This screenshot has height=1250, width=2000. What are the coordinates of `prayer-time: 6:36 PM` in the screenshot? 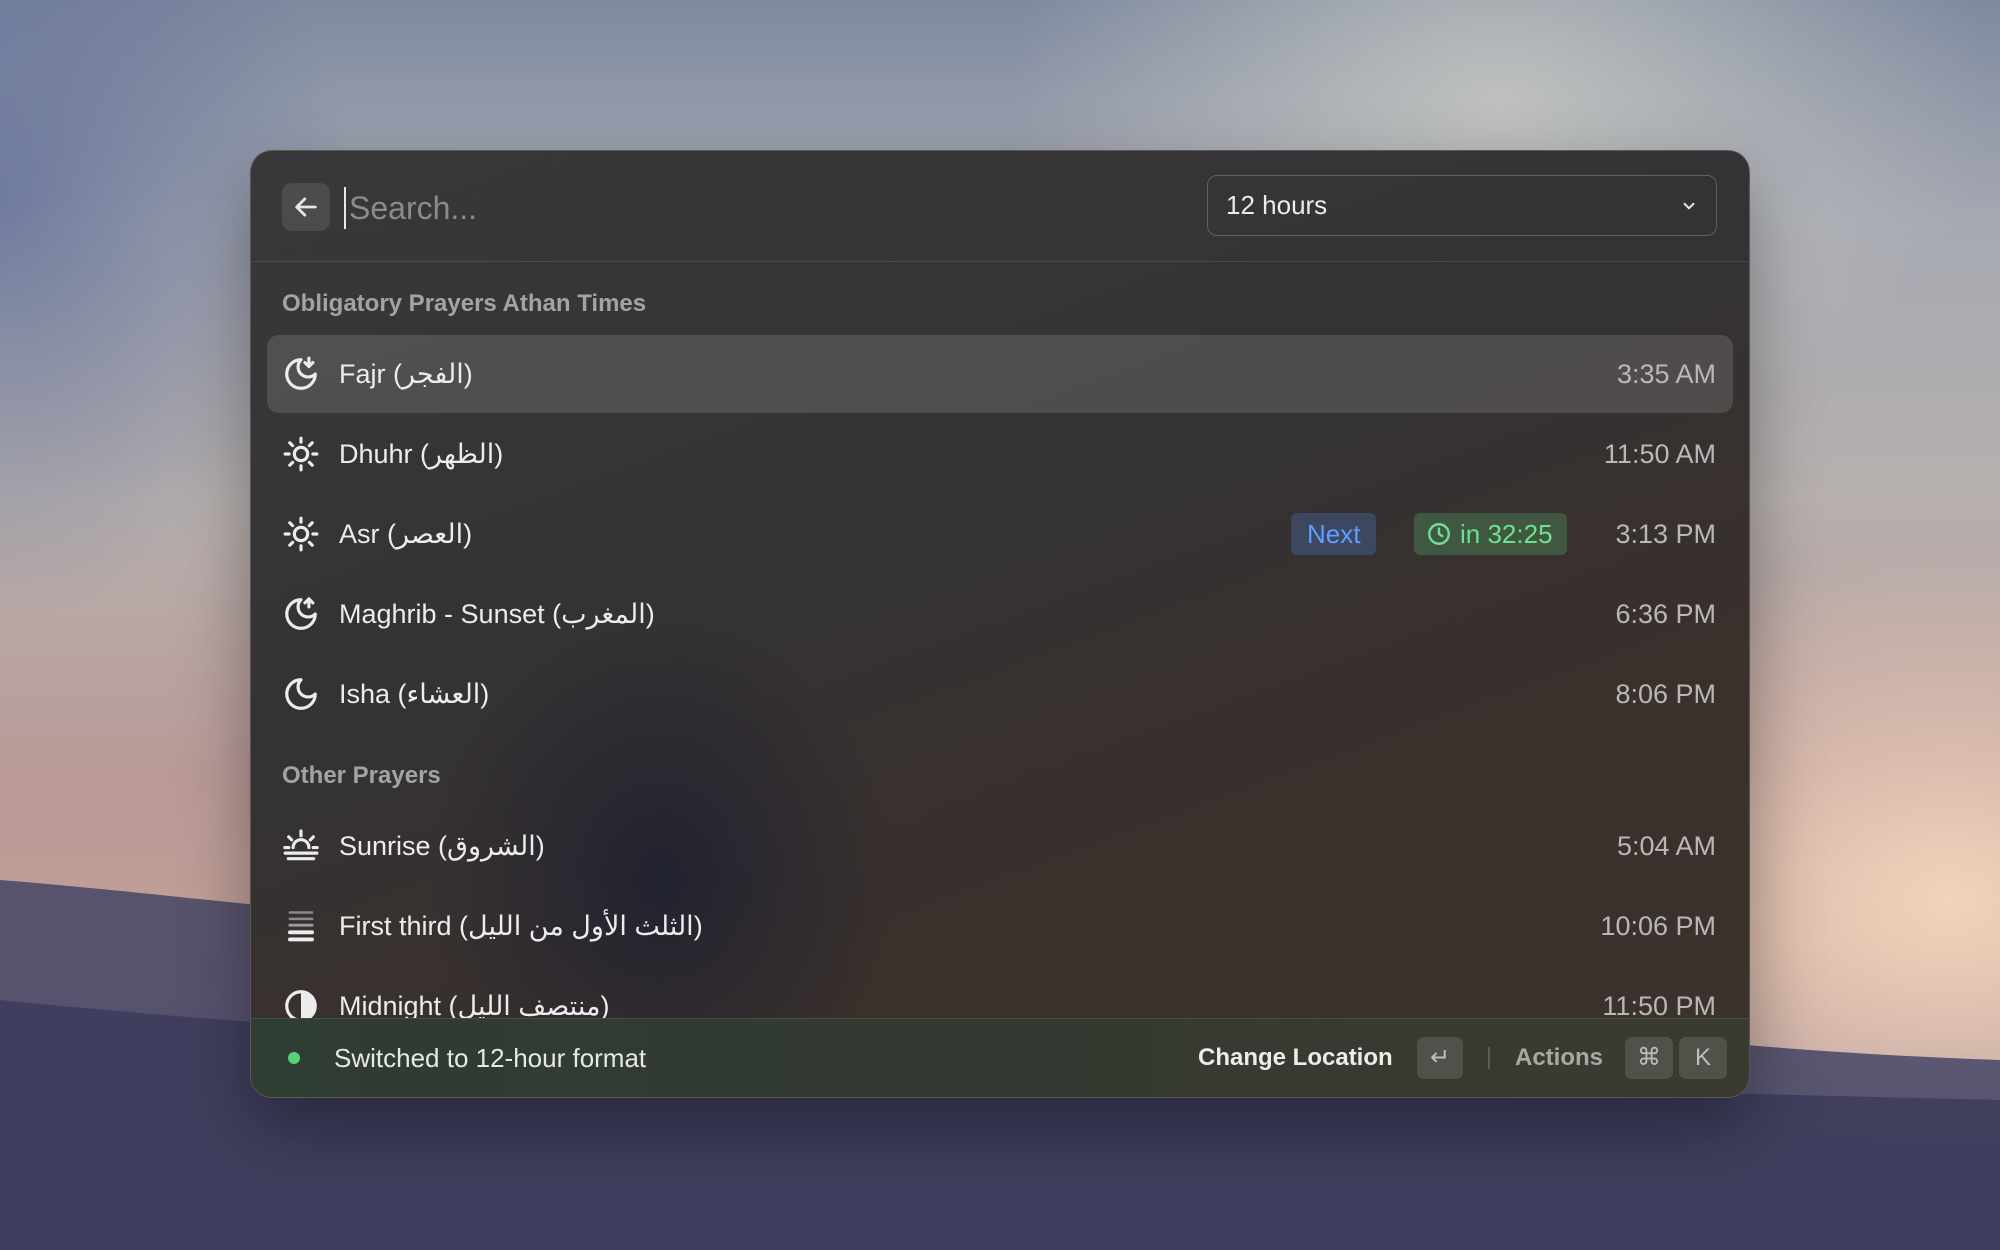 It's located at (1665, 614).